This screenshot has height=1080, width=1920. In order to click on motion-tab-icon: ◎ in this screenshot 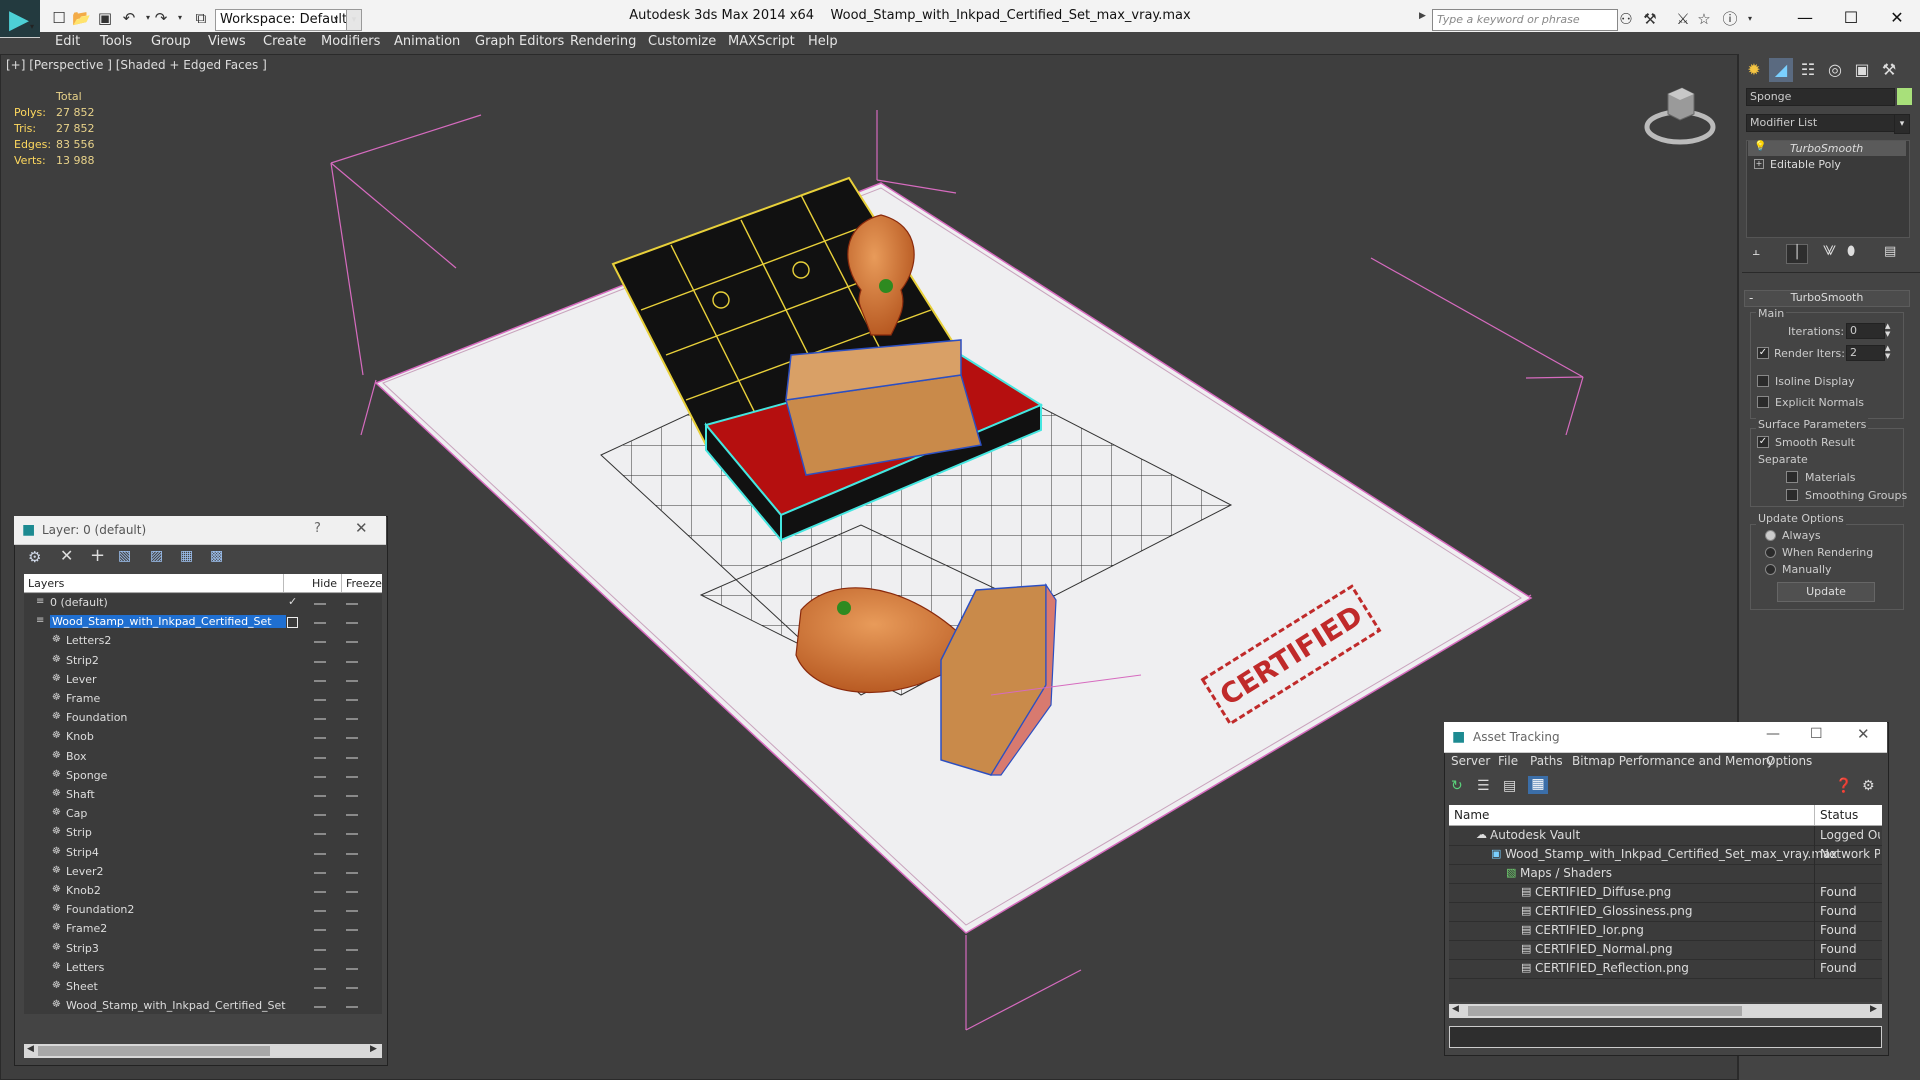, I will do `click(1835, 70)`.